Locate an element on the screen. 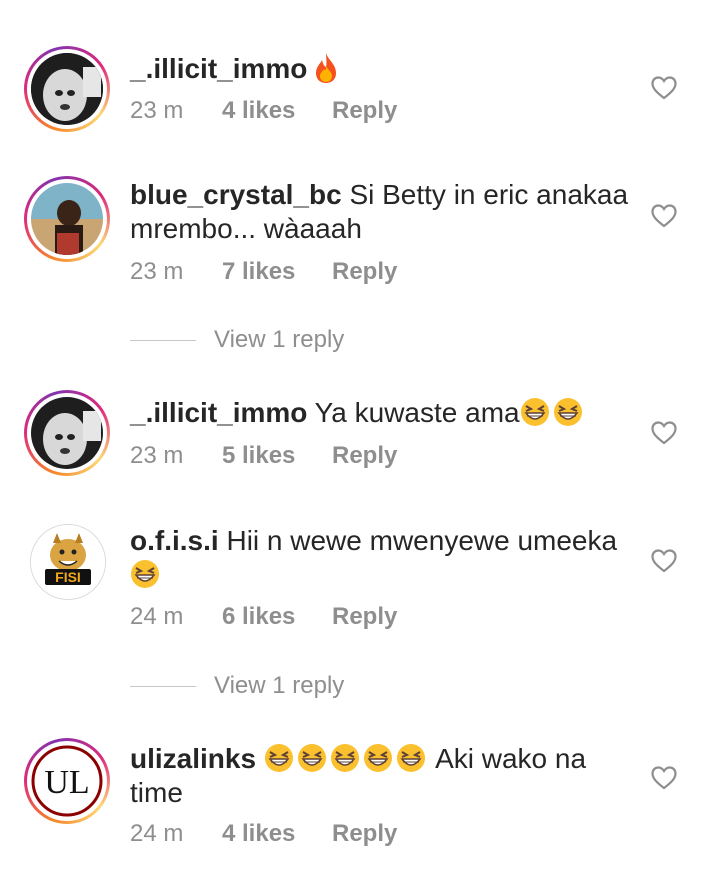  avatar: UL is located at coordinates (67, 781).